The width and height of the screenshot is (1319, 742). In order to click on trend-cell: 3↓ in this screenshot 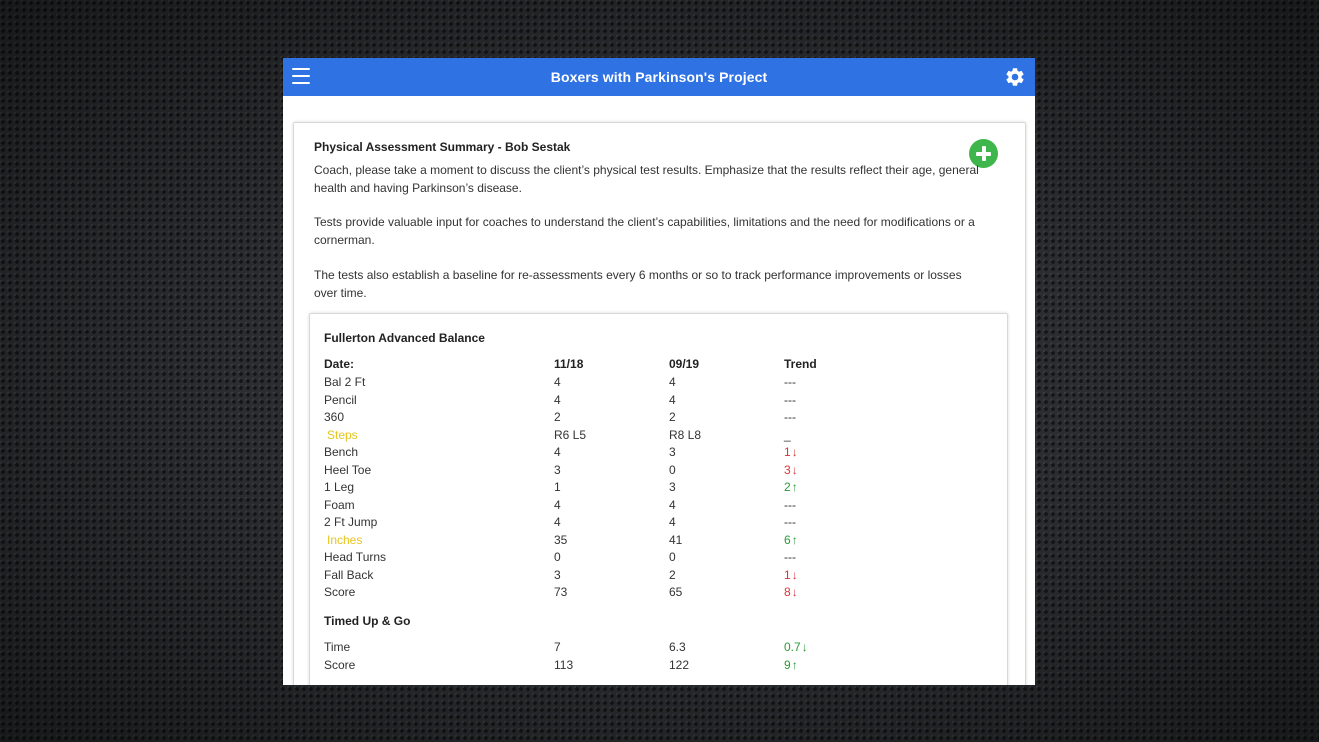, I will do `click(791, 470)`.